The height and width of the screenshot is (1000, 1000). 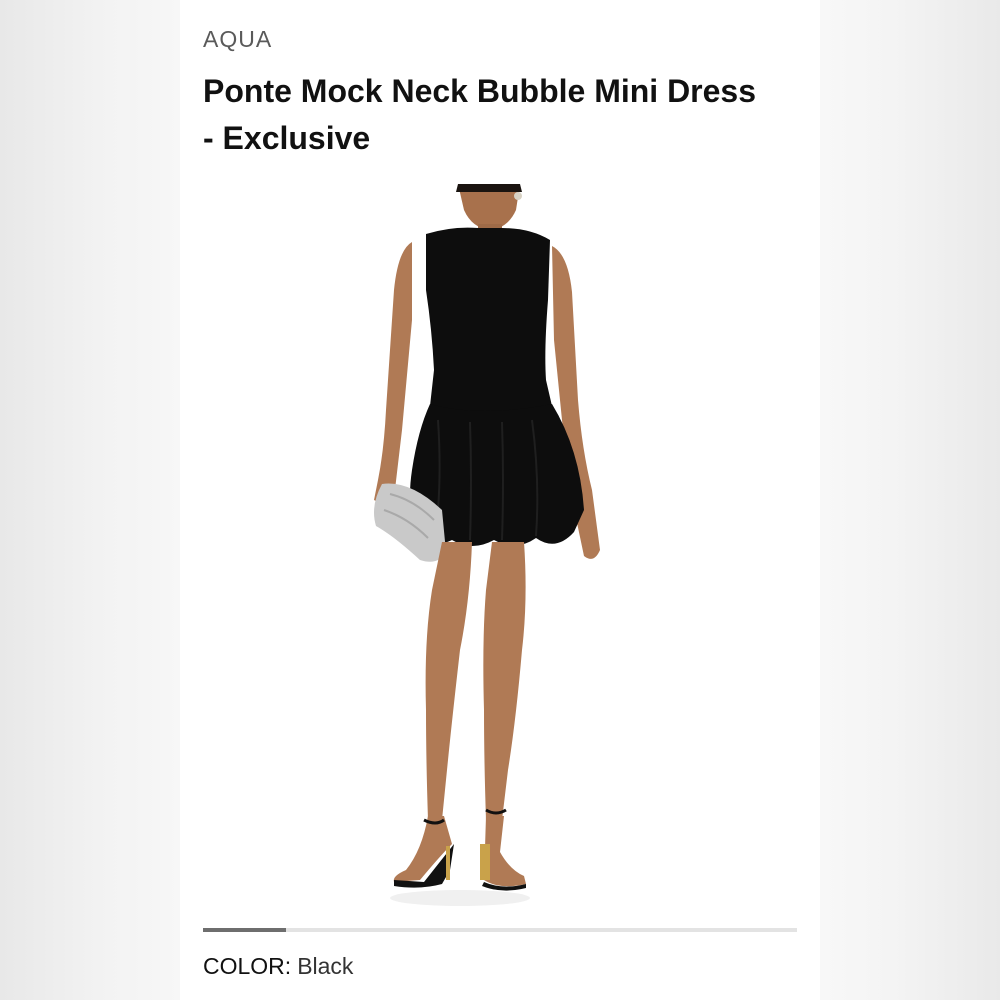 I want to click on color-label: COLOR:, so click(x=247, y=966).